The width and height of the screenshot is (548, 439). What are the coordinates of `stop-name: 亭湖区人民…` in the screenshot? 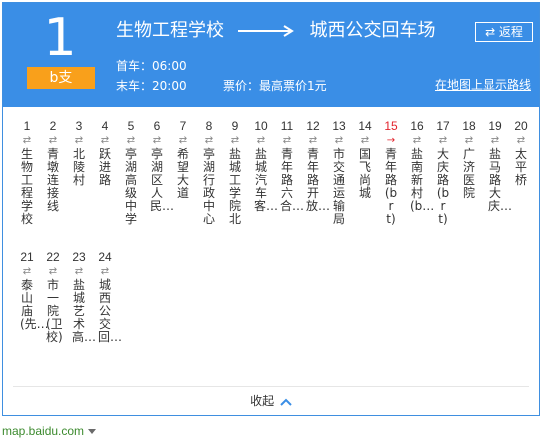 It's located at (162, 180).